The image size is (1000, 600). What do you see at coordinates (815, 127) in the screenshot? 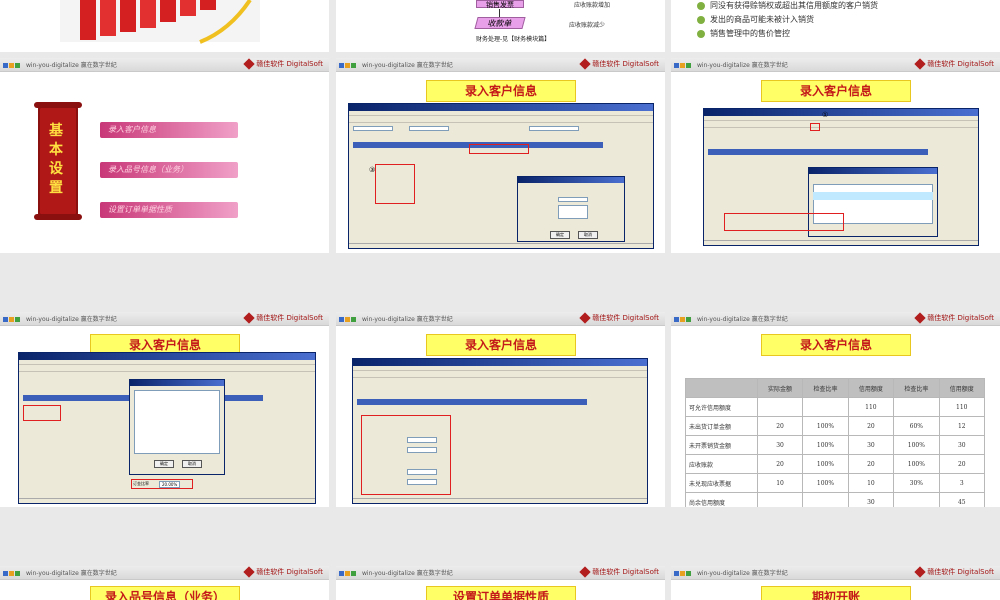
I see `highlight-toolbar` at bounding box center [815, 127].